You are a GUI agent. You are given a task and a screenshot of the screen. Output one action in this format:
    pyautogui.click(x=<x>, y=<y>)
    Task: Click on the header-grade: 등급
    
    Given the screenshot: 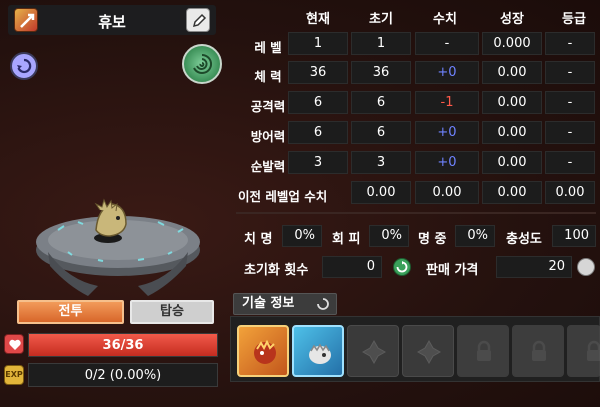 What is the action you would take?
    pyautogui.click(x=574, y=19)
    